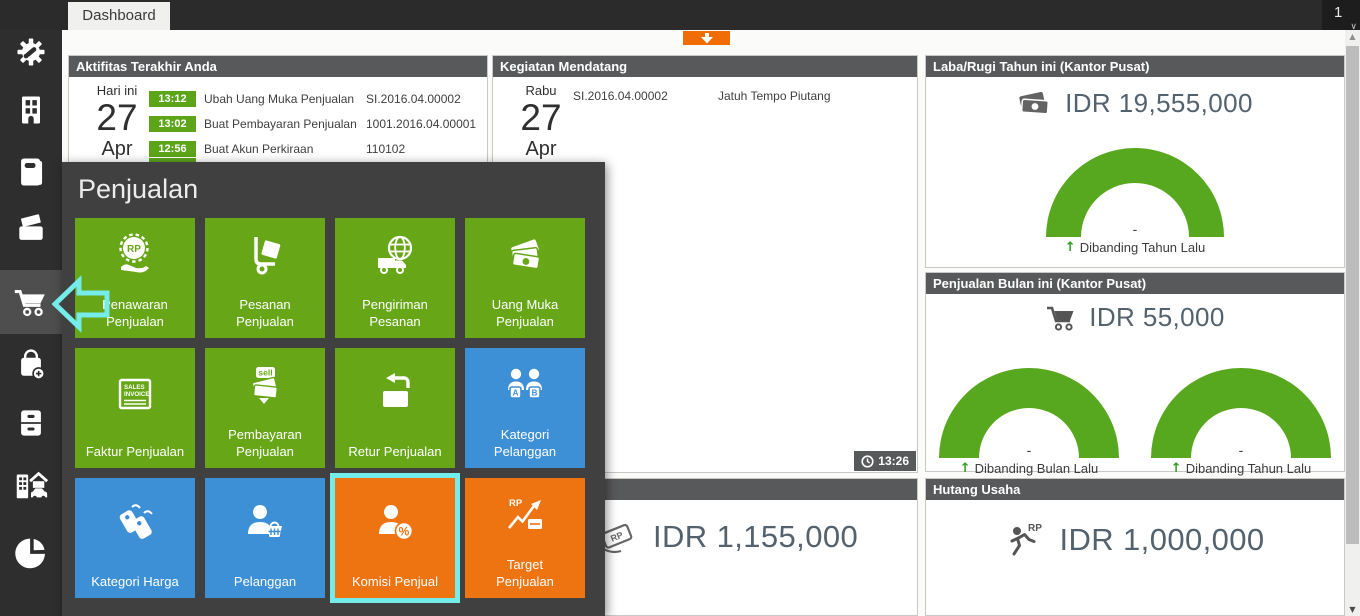  What do you see at coordinates (119, 16) in the screenshot?
I see `tab-dashboard: Dashboard` at bounding box center [119, 16].